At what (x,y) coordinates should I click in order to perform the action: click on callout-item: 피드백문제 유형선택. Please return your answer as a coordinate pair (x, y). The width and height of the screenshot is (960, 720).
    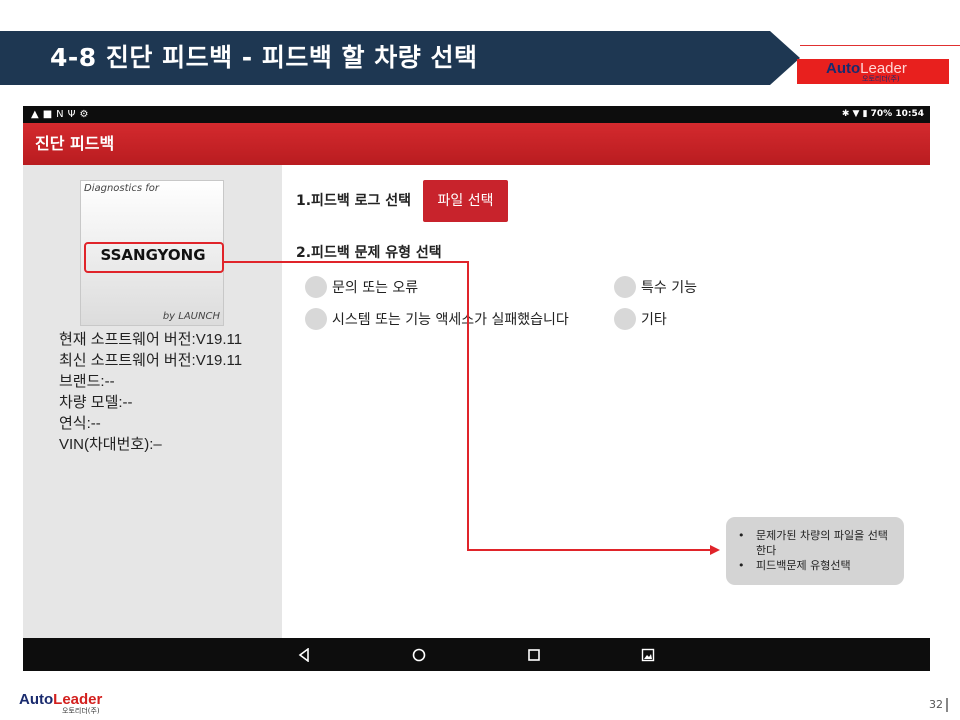
    Looking at the image, I should click on (813, 565).